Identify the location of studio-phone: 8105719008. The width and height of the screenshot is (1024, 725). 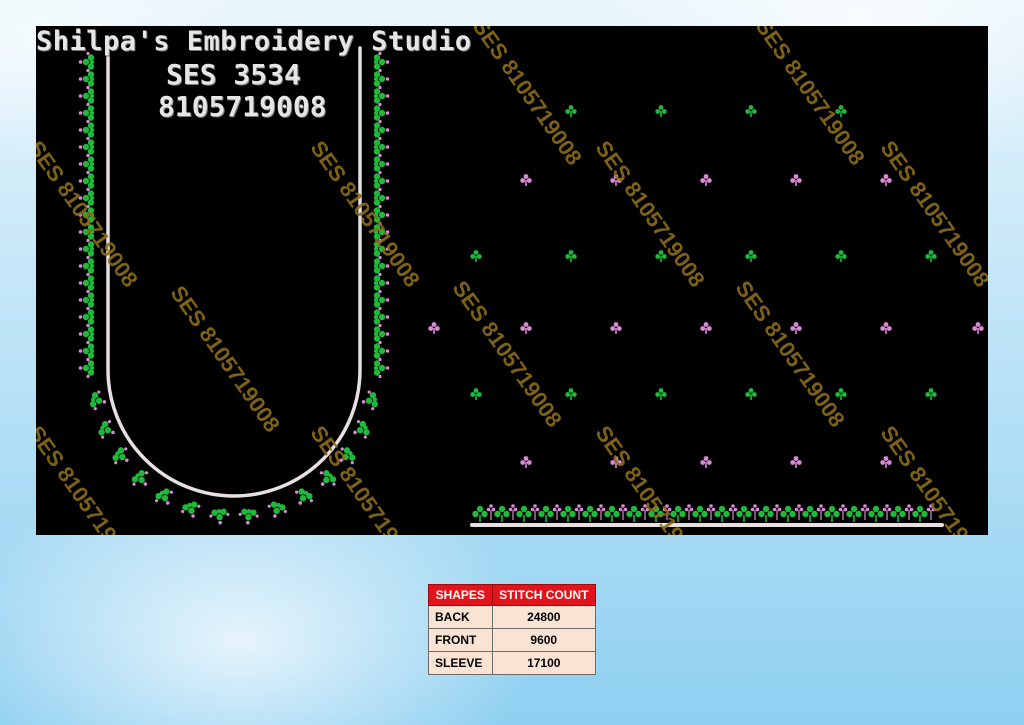
(242, 106).